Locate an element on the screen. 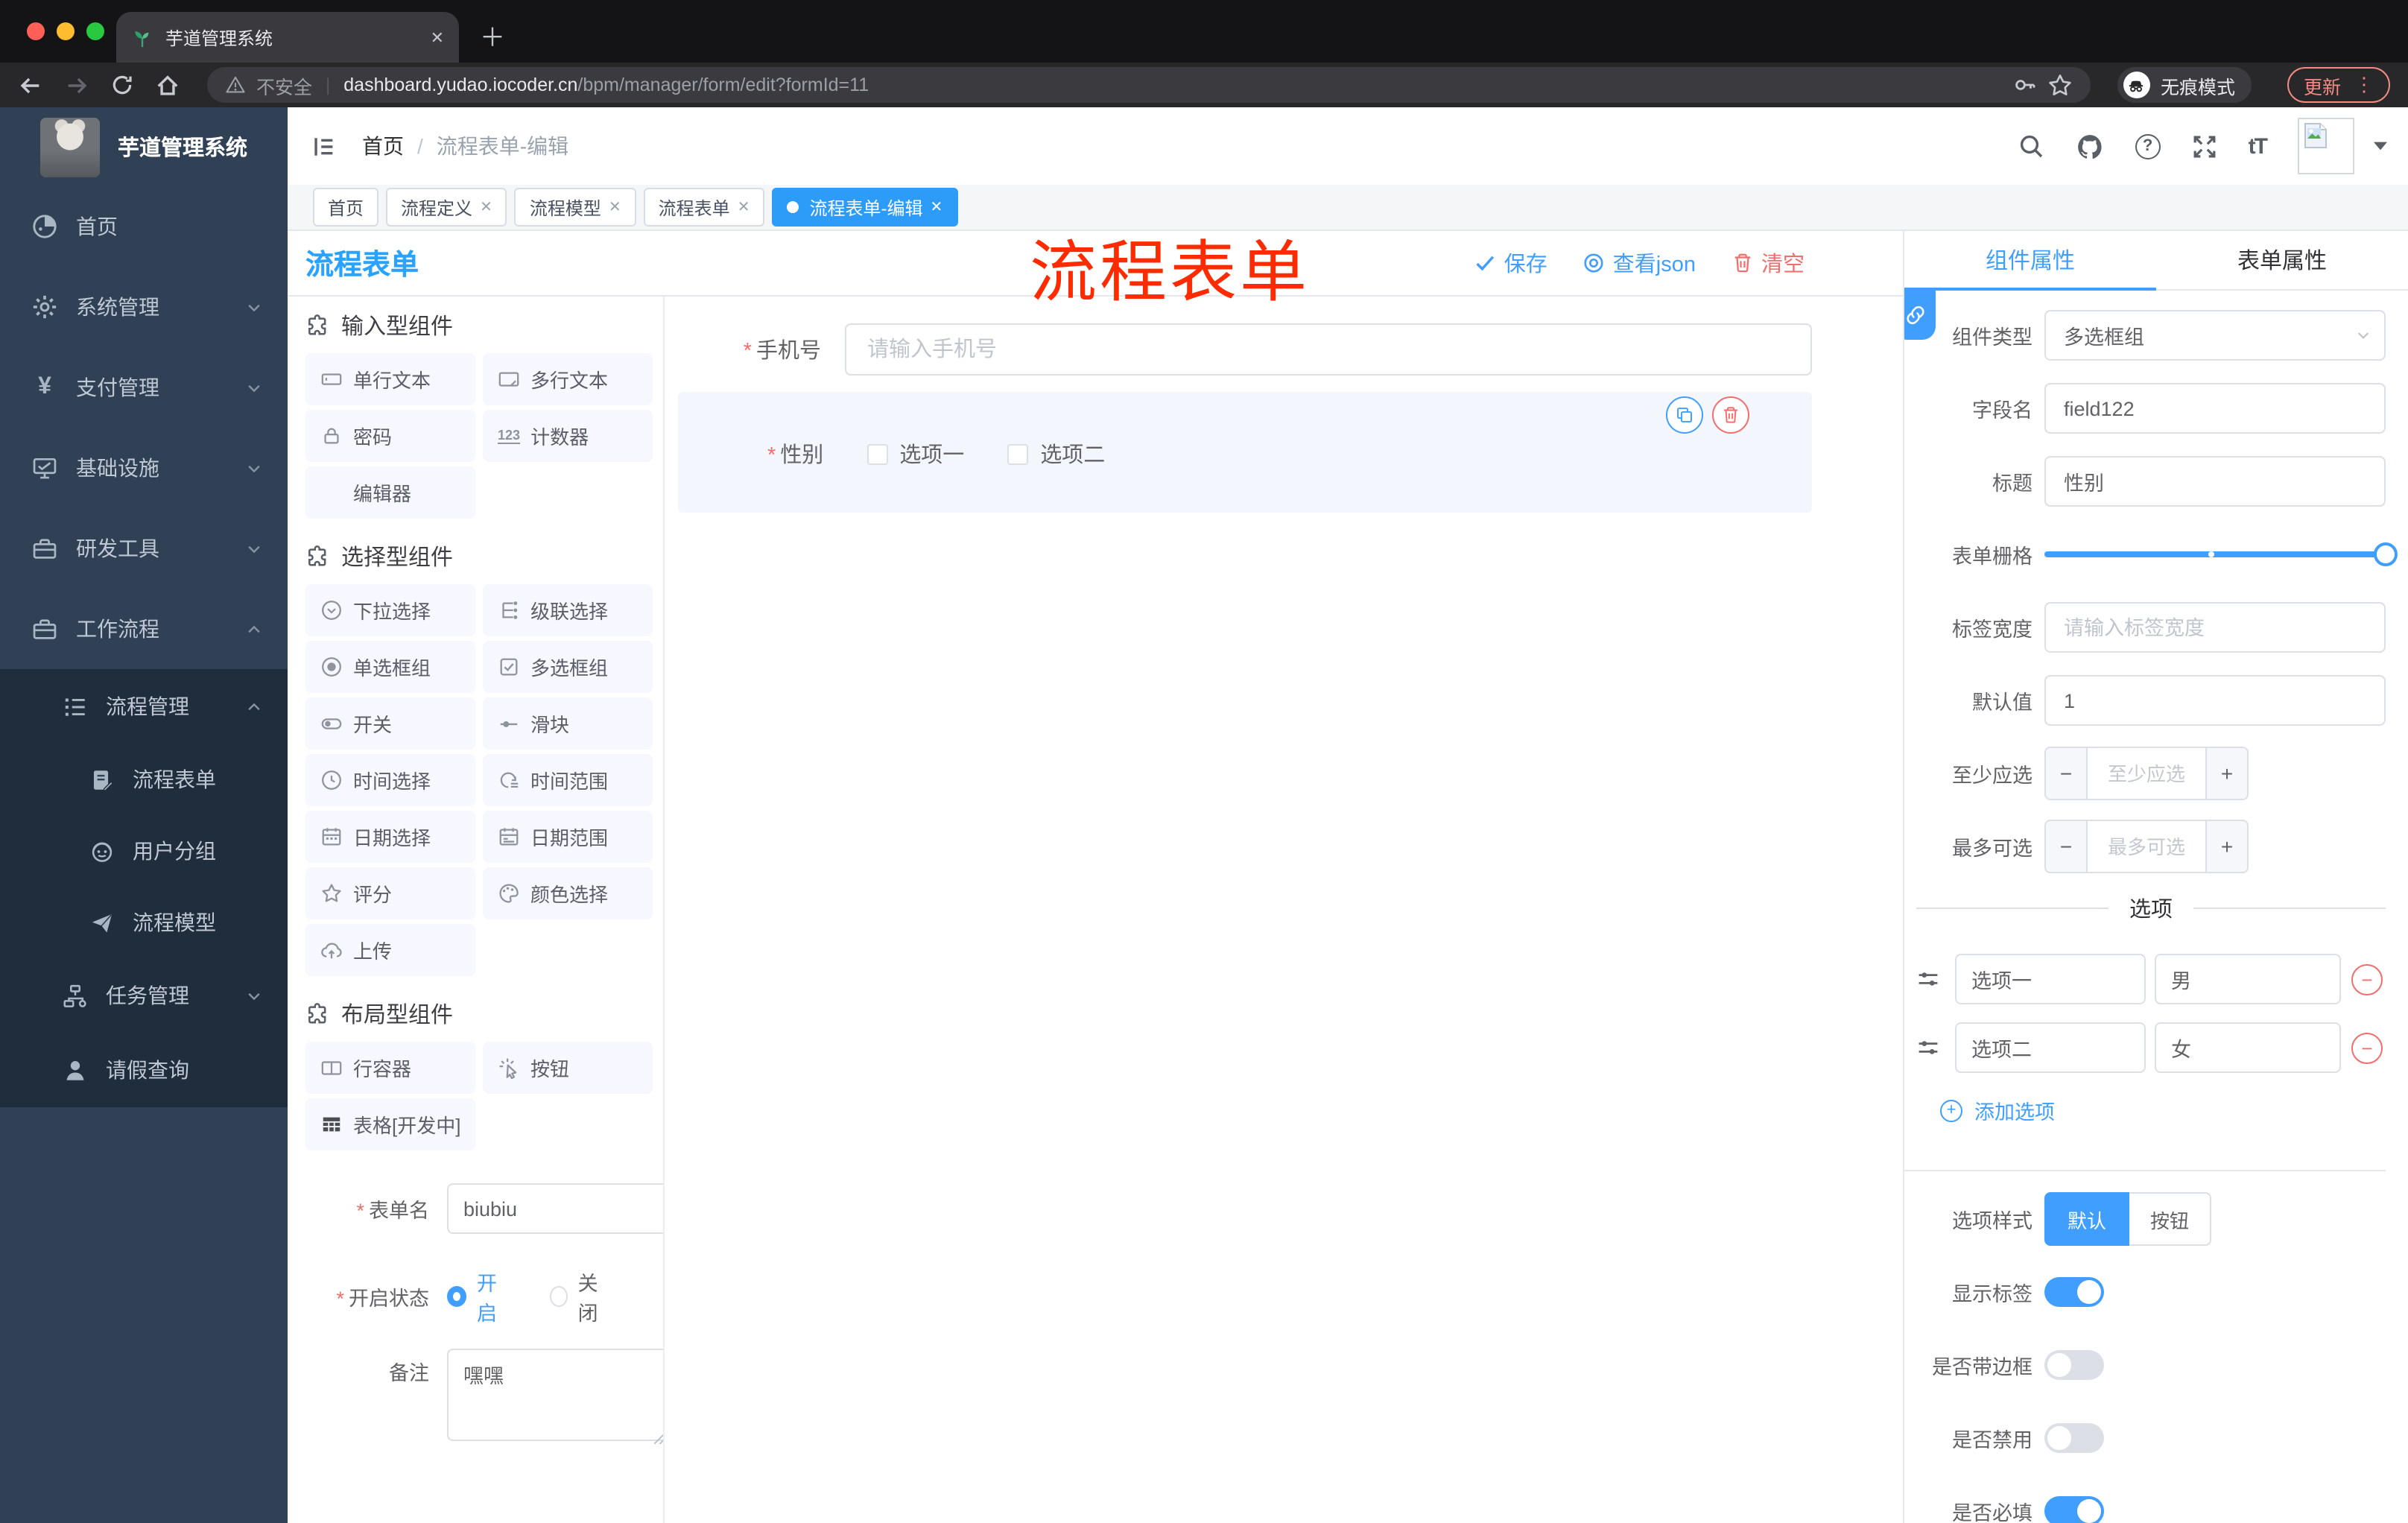 The height and width of the screenshot is (1523, 2408). component-type-select: 多选框组 is located at coordinates (2215, 335).